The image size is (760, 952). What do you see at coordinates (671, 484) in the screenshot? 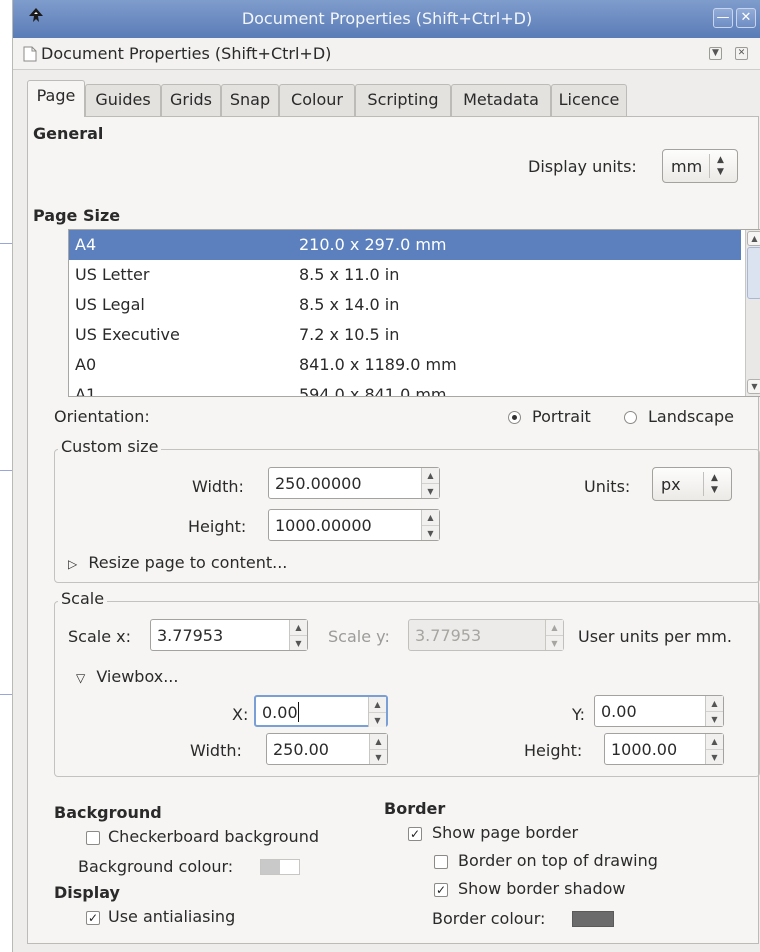
I see `units-value: px` at bounding box center [671, 484].